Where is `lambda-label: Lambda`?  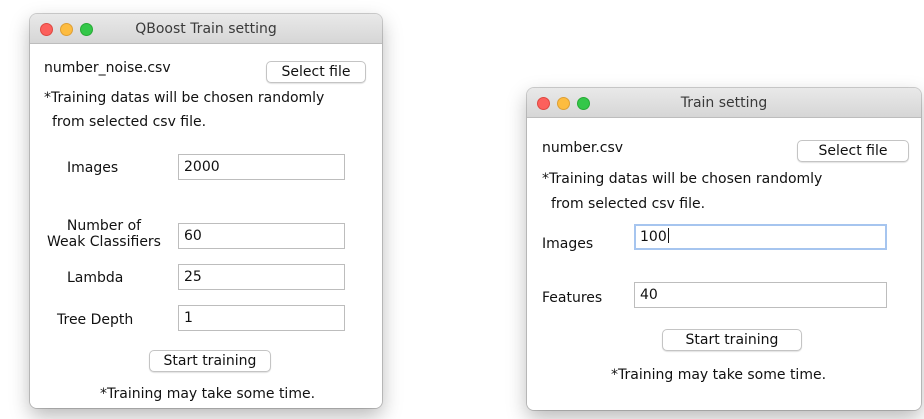
lambda-label: Lambda is located at coordinates (95, 278).